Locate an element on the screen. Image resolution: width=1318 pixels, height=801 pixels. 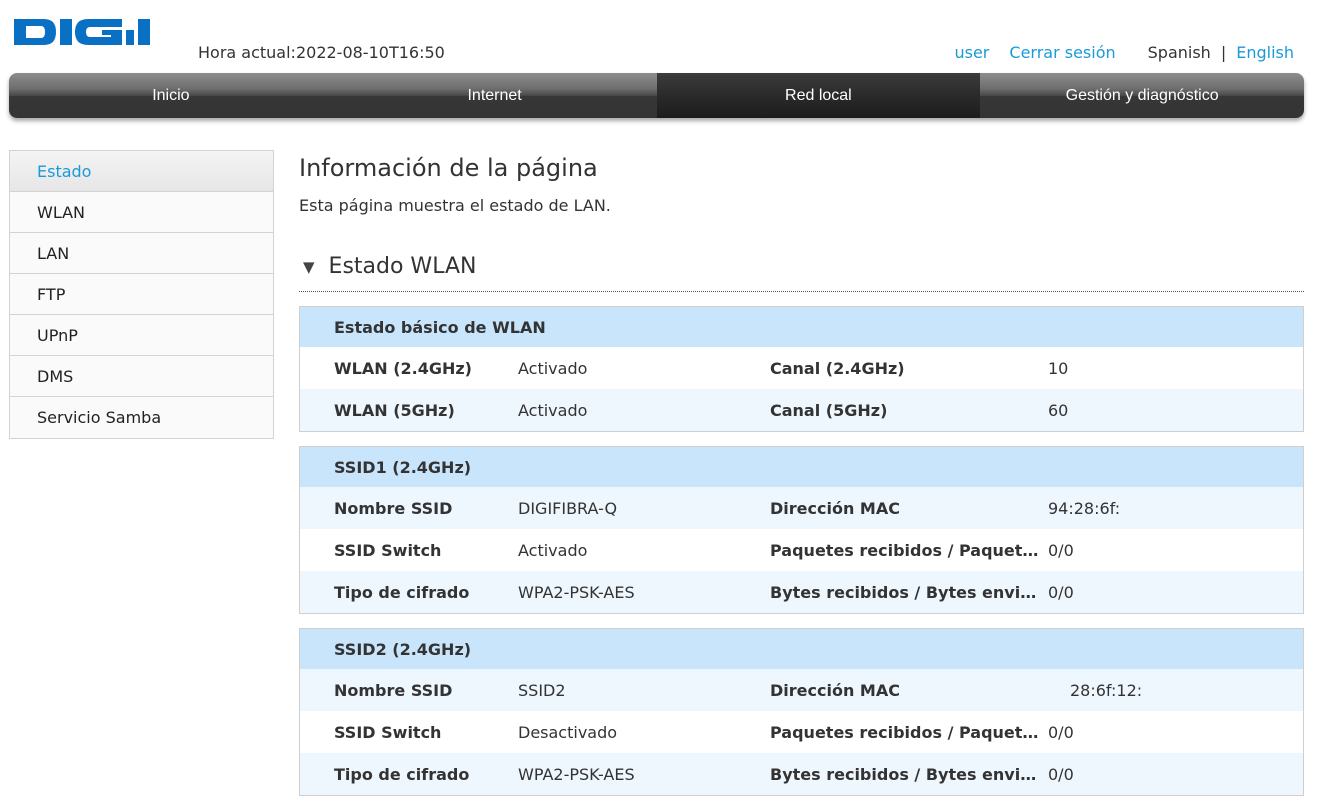
language-spanish: Spanish is located at coordinates (1179, 52).